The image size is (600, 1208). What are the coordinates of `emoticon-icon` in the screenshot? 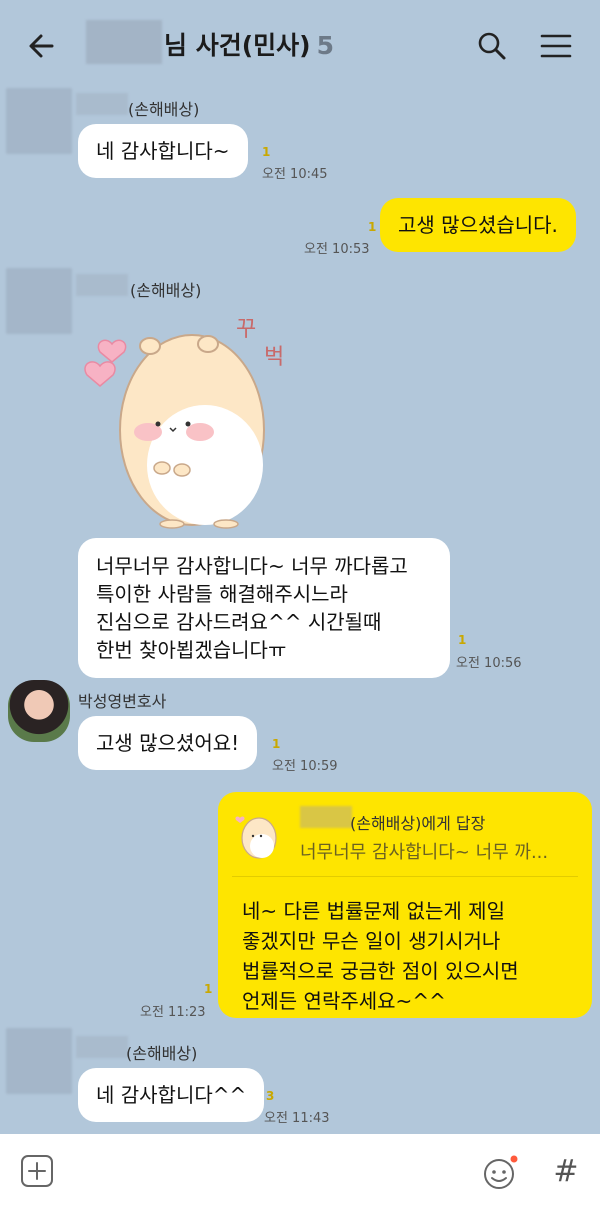 It's located at (500, 1172).